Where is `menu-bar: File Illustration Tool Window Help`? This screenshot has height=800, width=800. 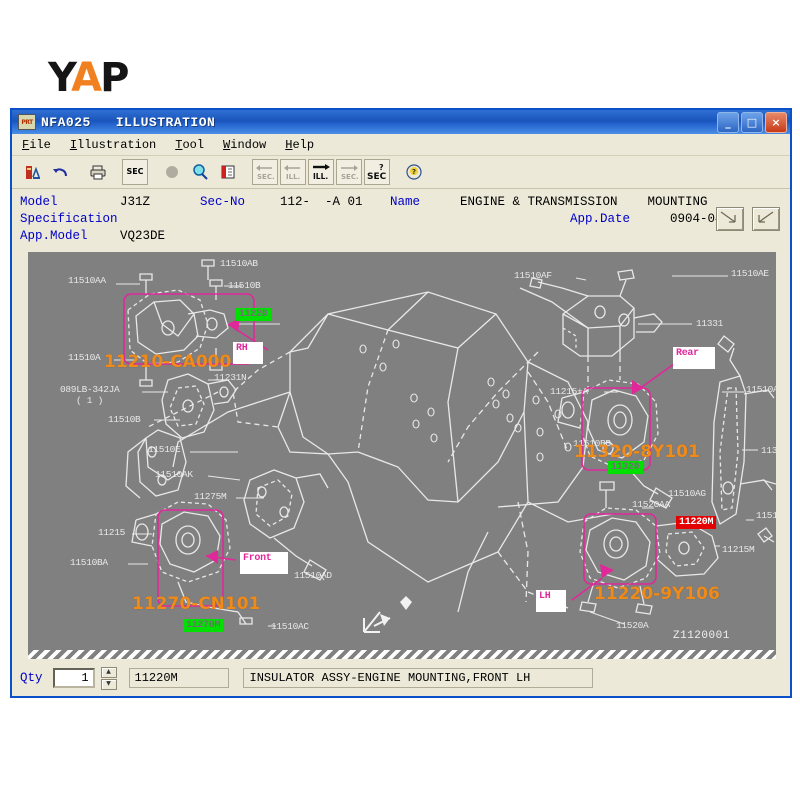
menu-bar: File Illustration Tool Window Help is located at coordinates (401, 145).